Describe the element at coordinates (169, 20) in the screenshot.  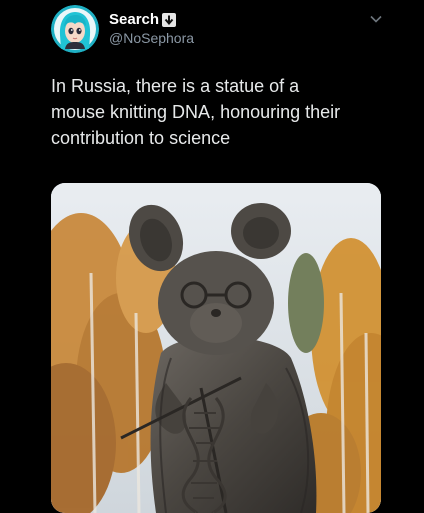
I see `download-arrow-icon` at that location.